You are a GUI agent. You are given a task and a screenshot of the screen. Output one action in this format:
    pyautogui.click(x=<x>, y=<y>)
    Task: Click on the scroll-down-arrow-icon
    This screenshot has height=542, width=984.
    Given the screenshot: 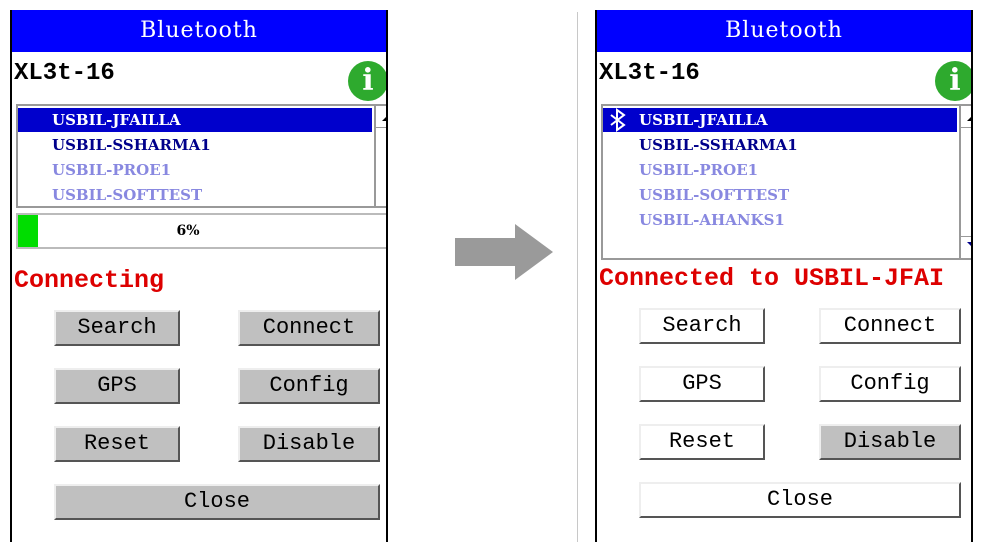 What is the action you would take?
    pyautogui.click(x=966, y=246)
    